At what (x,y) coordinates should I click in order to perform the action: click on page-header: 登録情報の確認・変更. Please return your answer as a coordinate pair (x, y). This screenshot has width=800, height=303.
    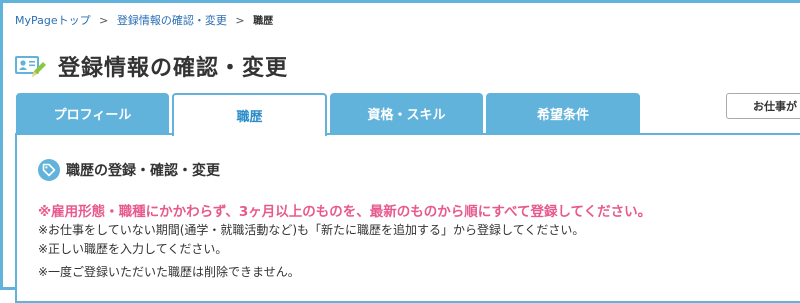
    Looking at the image, I should click on (151, 66).